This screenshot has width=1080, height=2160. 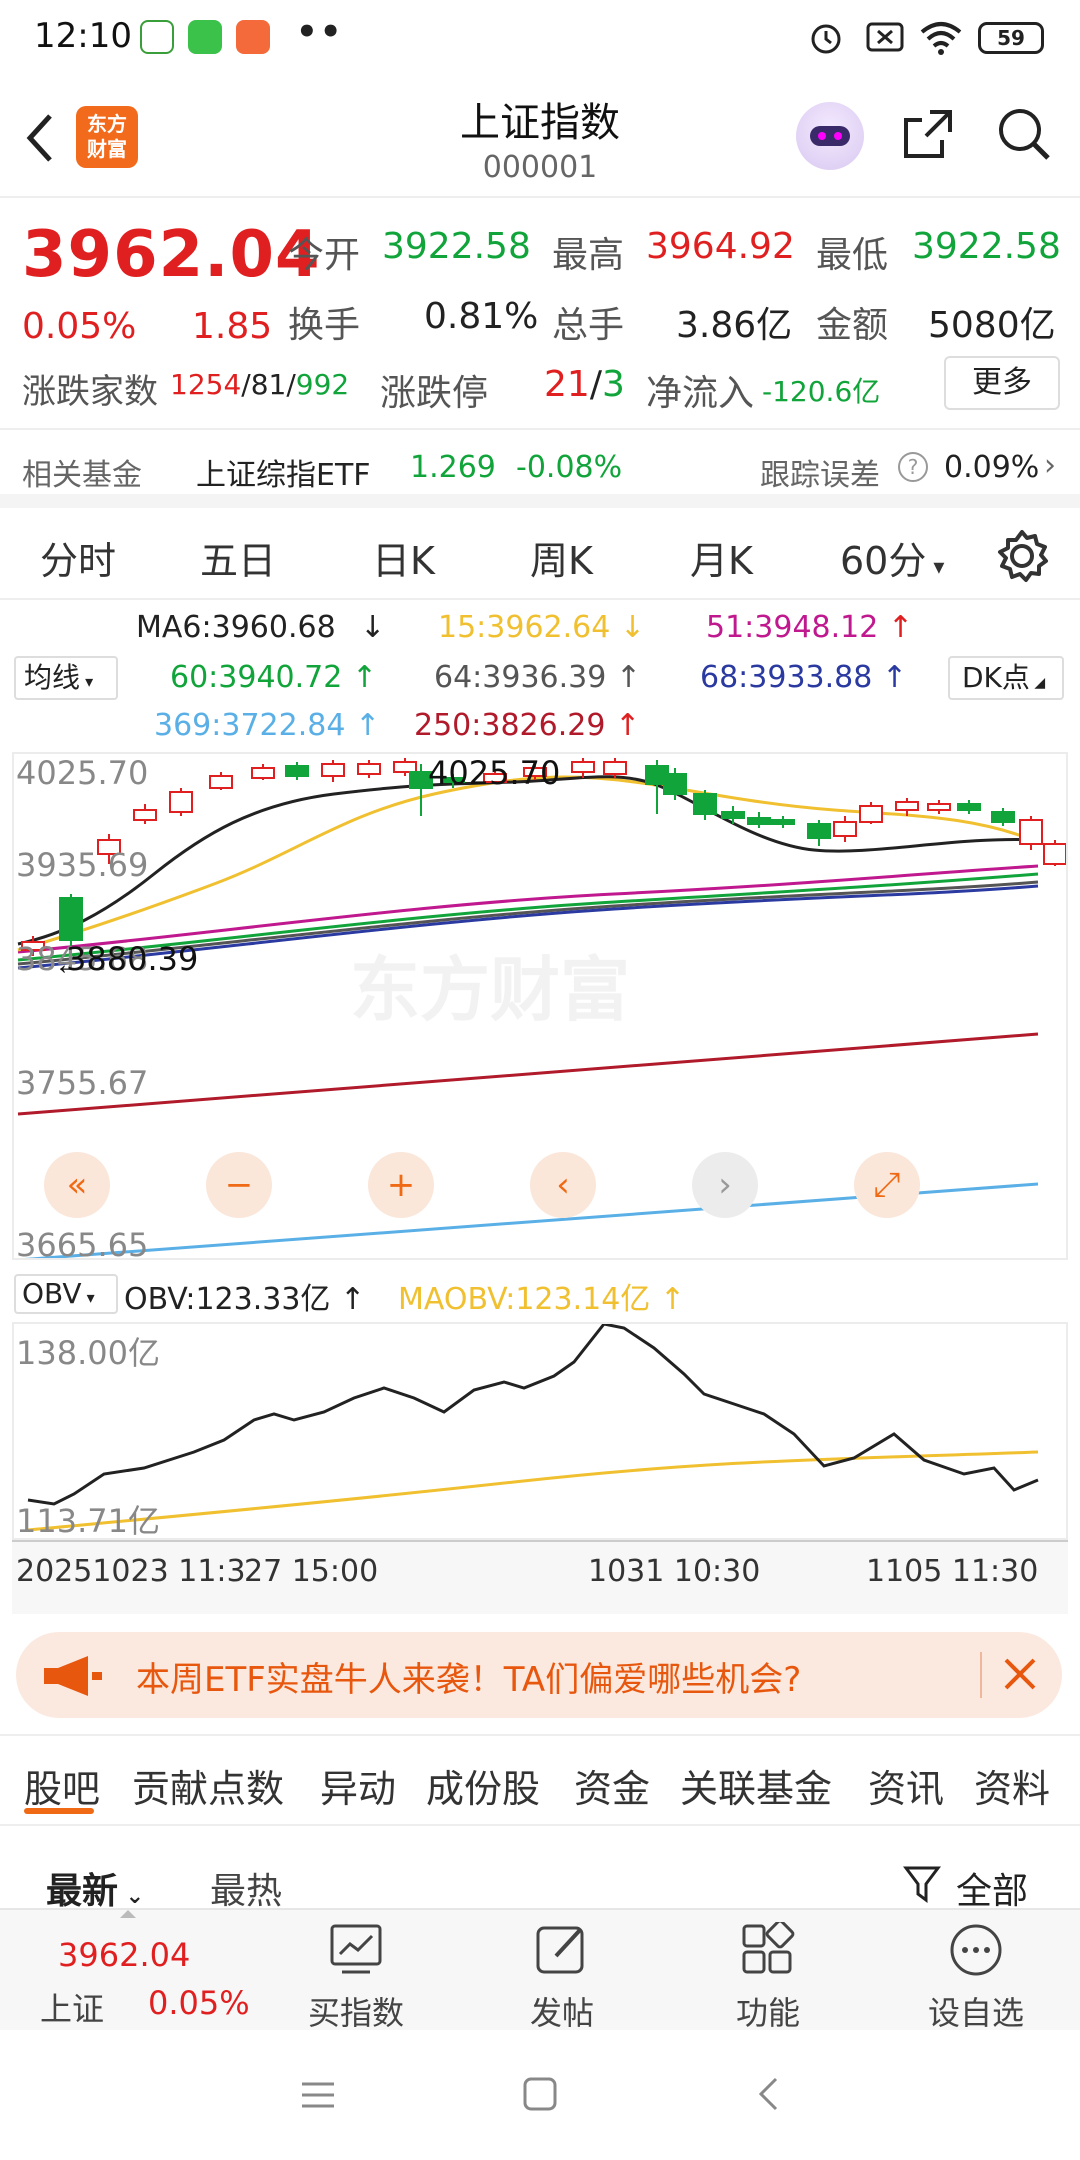 What do you see at coordinates (540, 38) in the screenshot?
I see `status-bar: 12:10 •• 59` at bounding box center [540, 38].